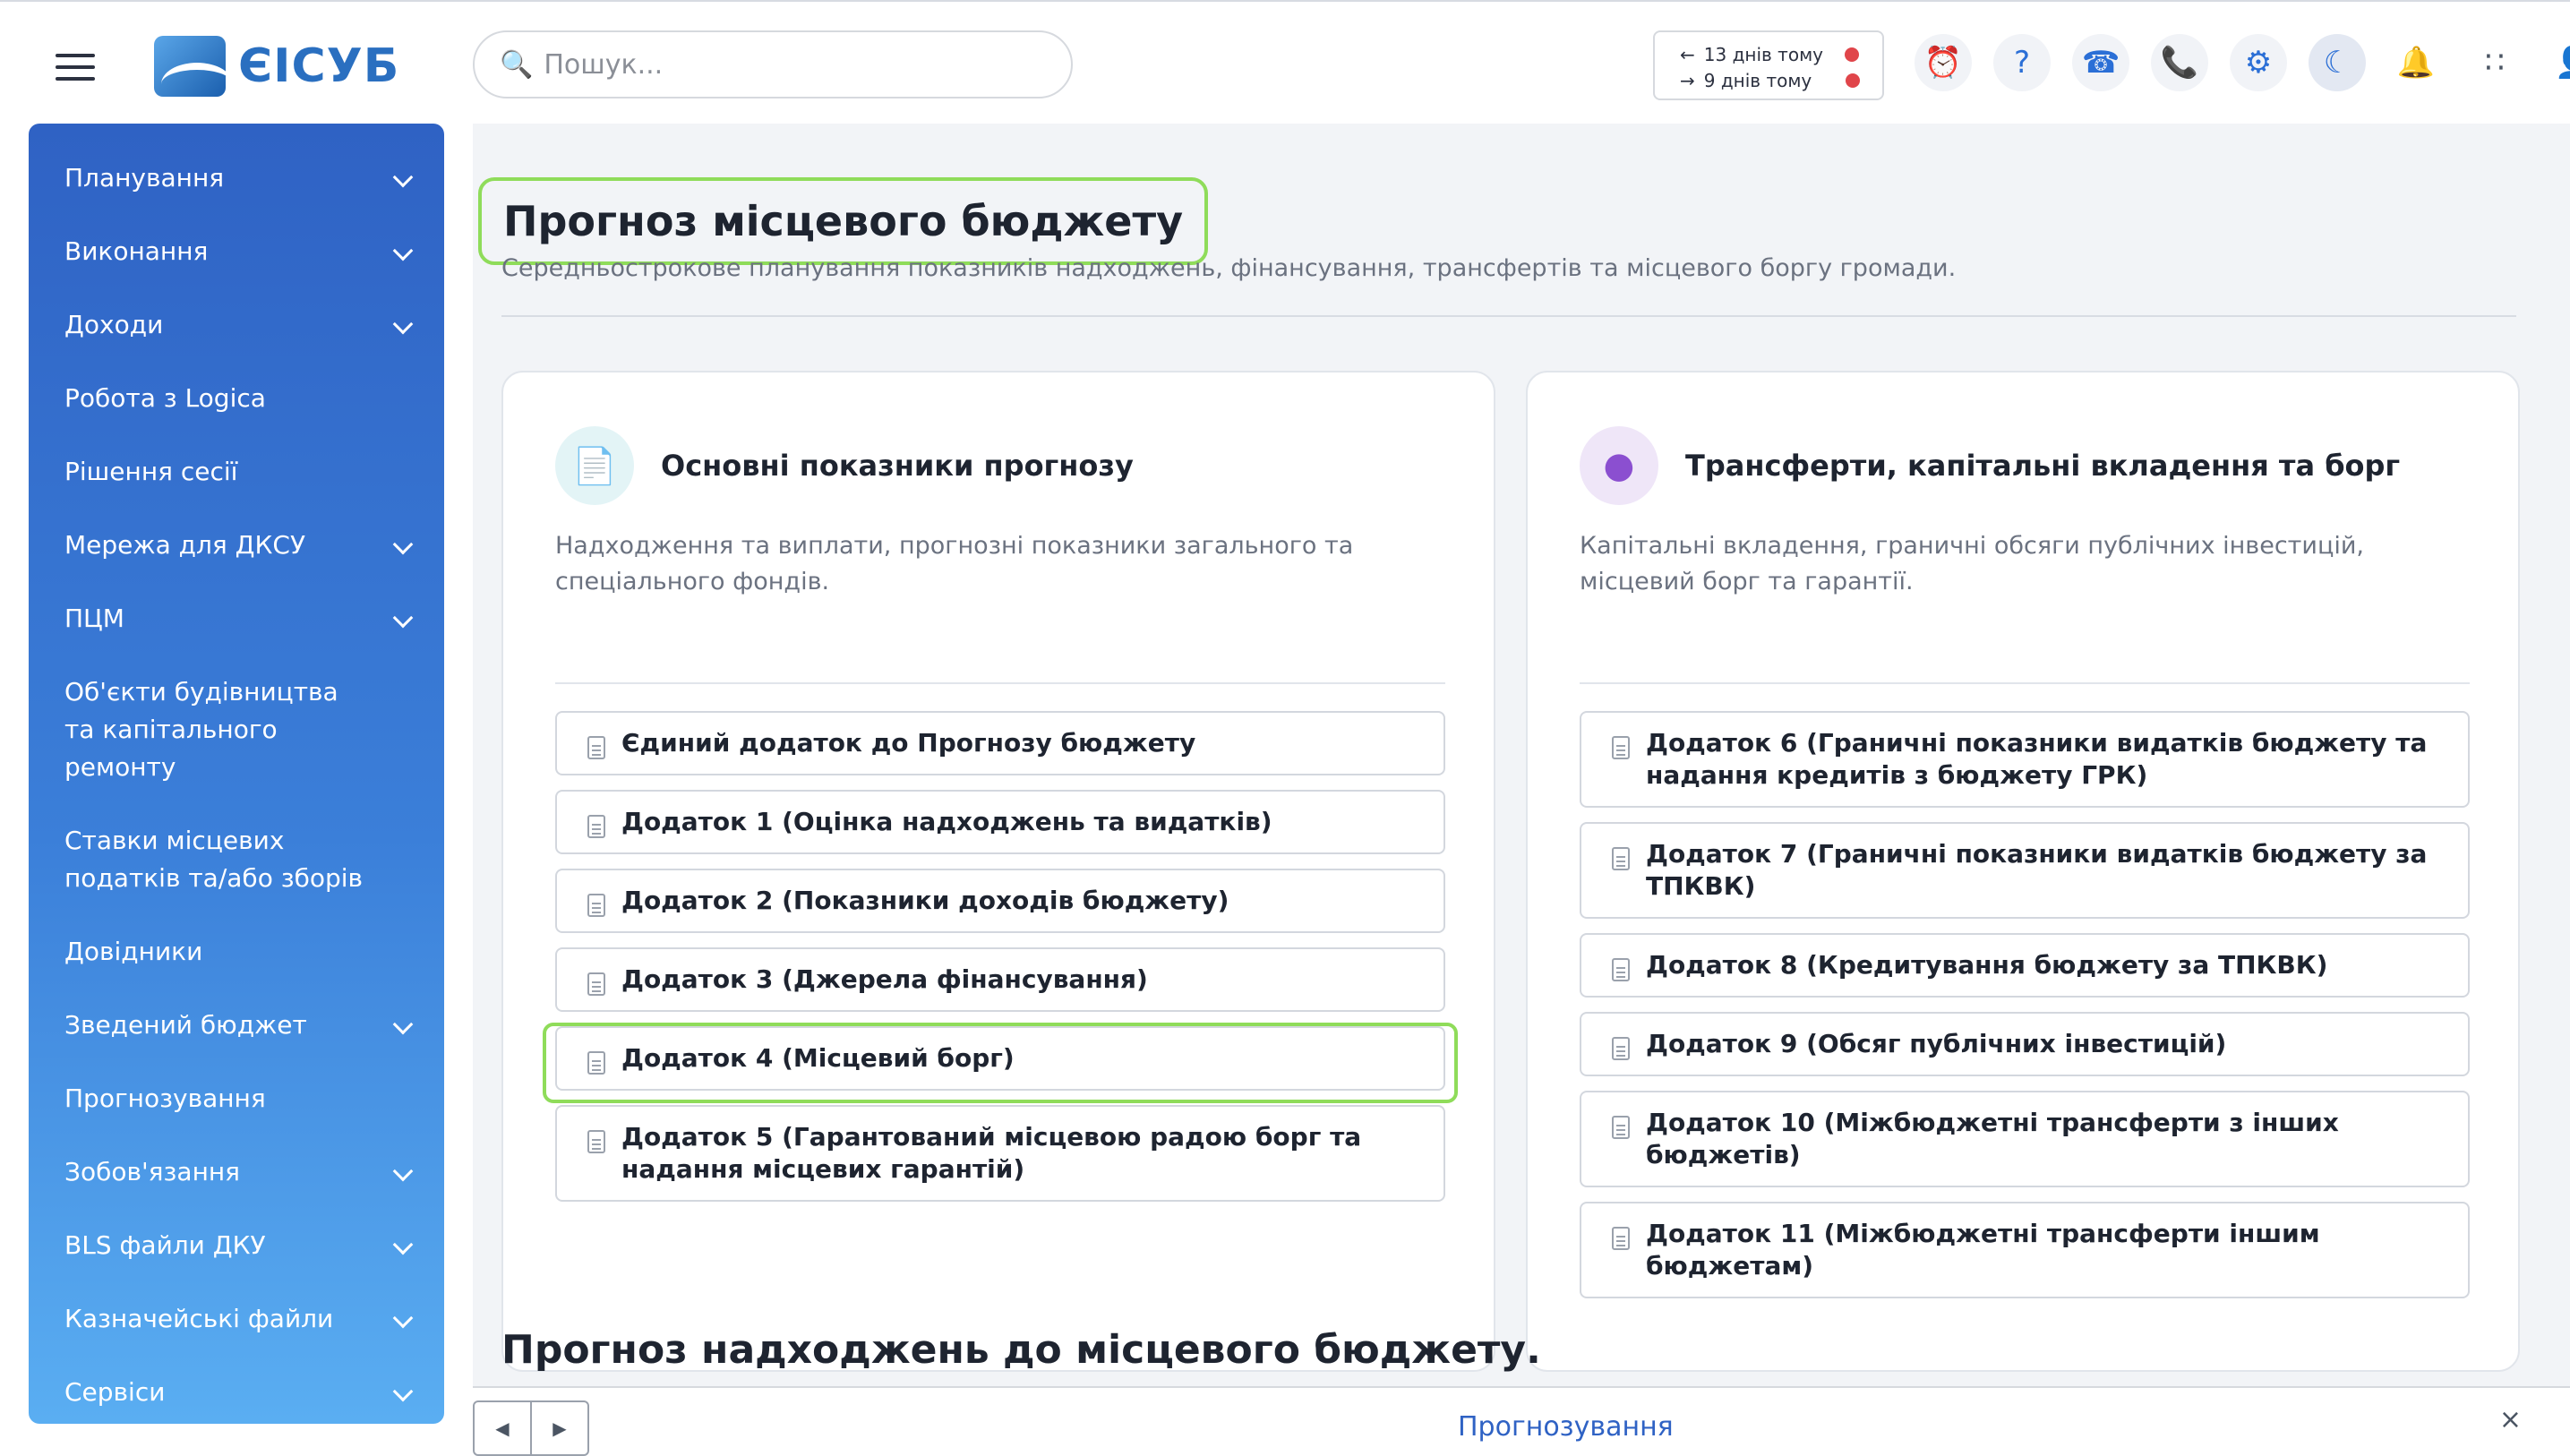  What do you see at coordinates (1000, 743) in the screenshot?
I see `appendix-link: Єдиний додаток до Прогнозу бюджету` at bounding box center [1000, 743].